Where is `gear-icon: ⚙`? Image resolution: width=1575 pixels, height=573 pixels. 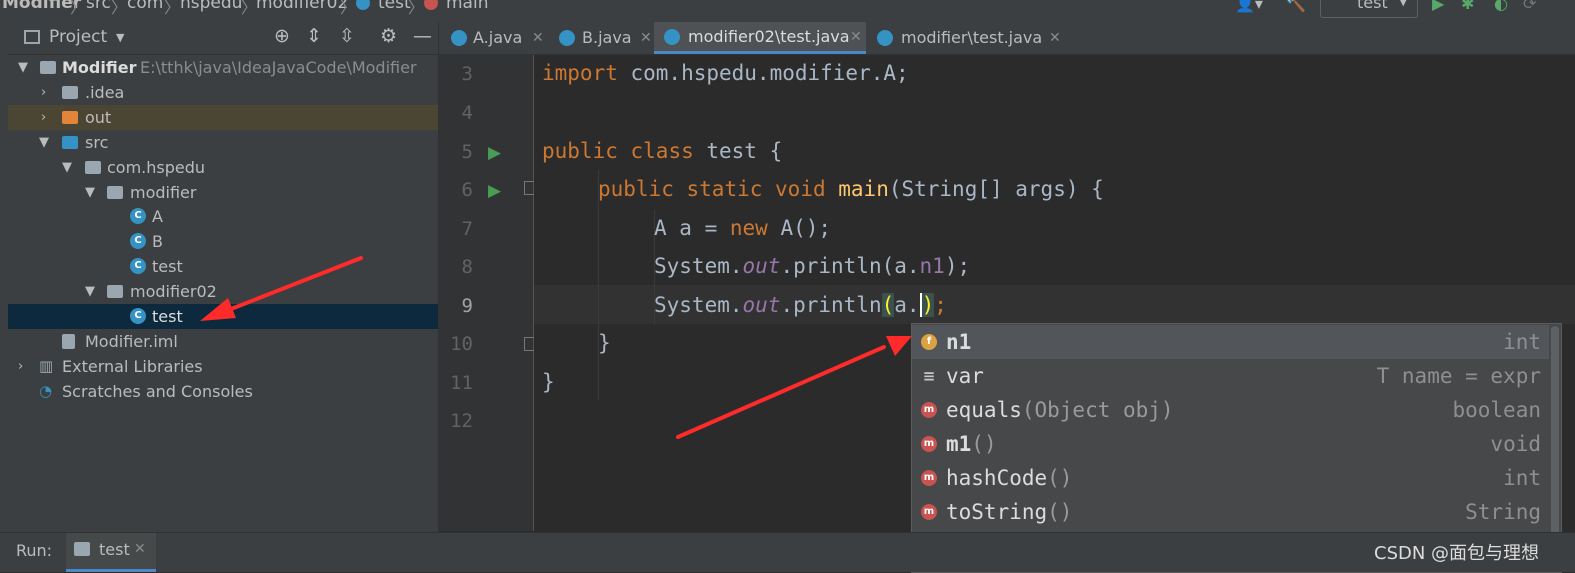 gear-icon: ⚙ is located at coordinates (388, 36).